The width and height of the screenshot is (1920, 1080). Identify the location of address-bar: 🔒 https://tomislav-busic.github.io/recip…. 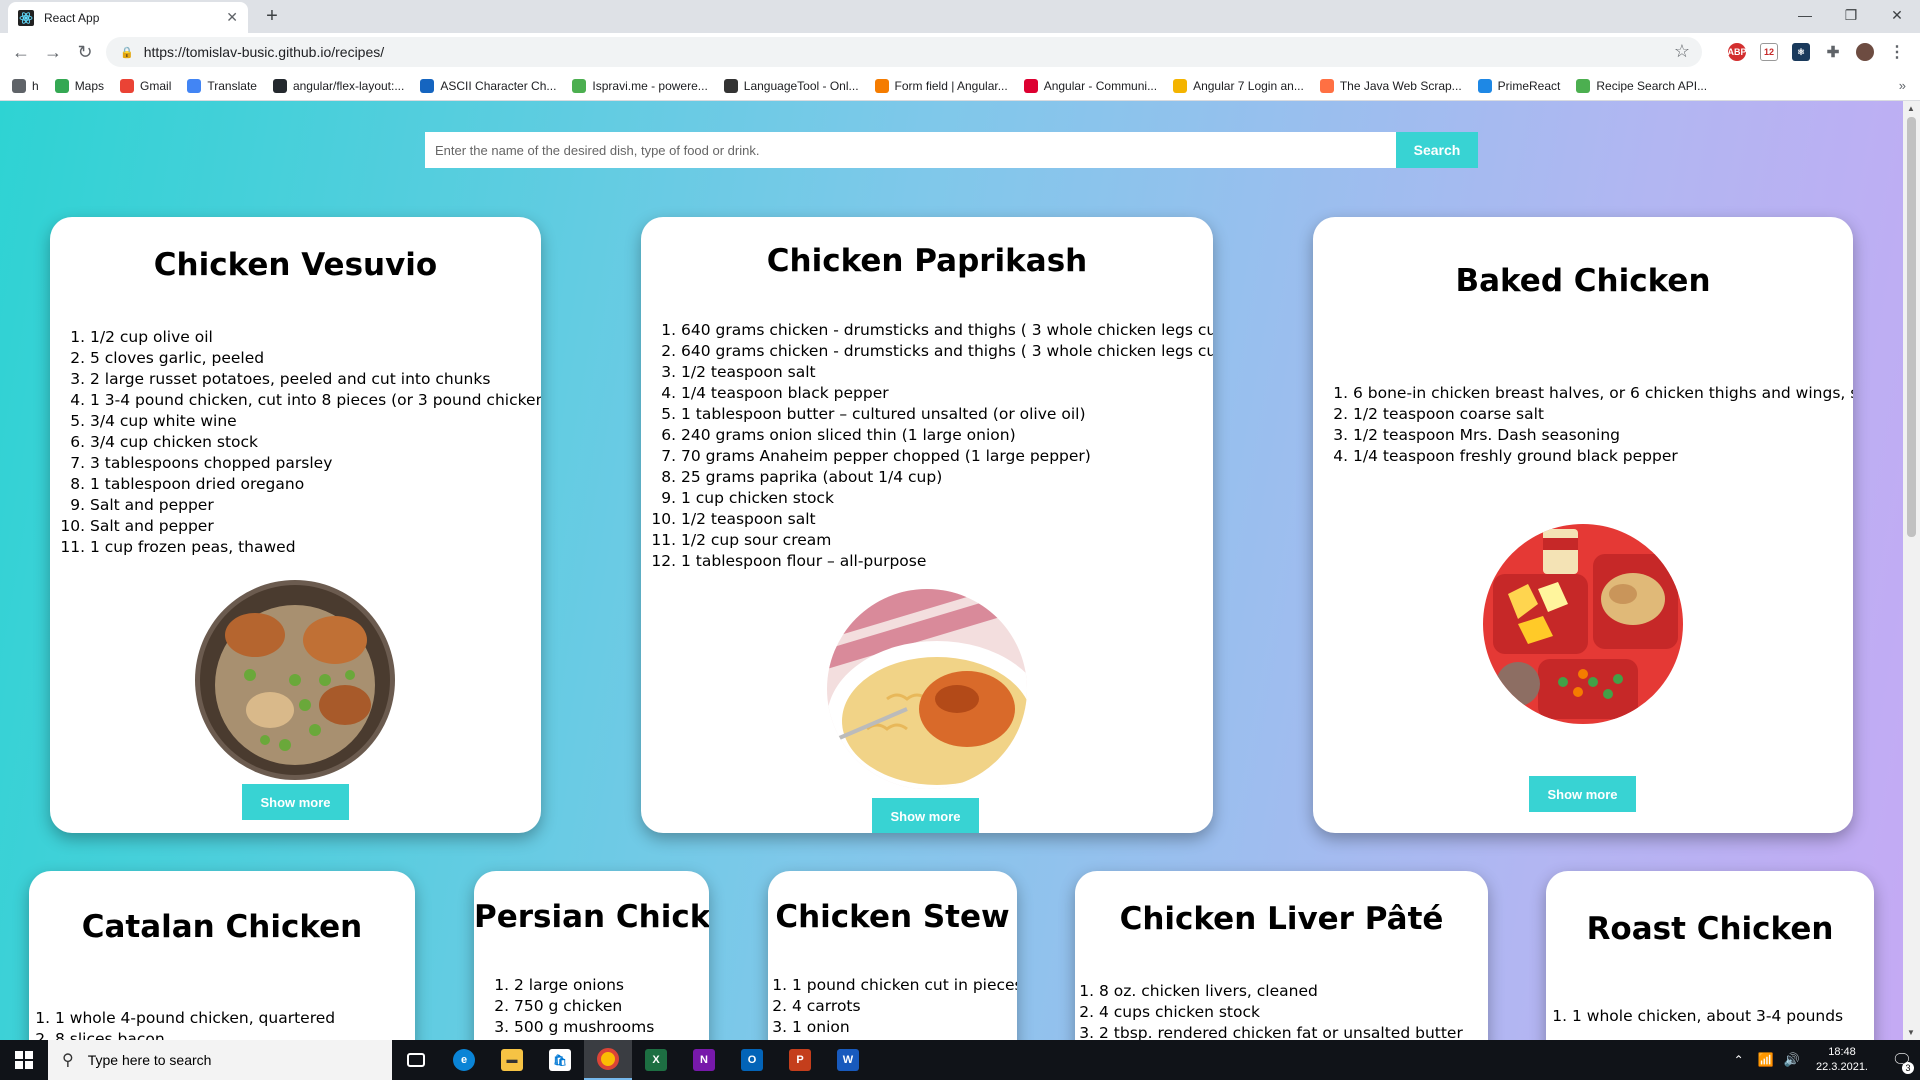
(904, 52).